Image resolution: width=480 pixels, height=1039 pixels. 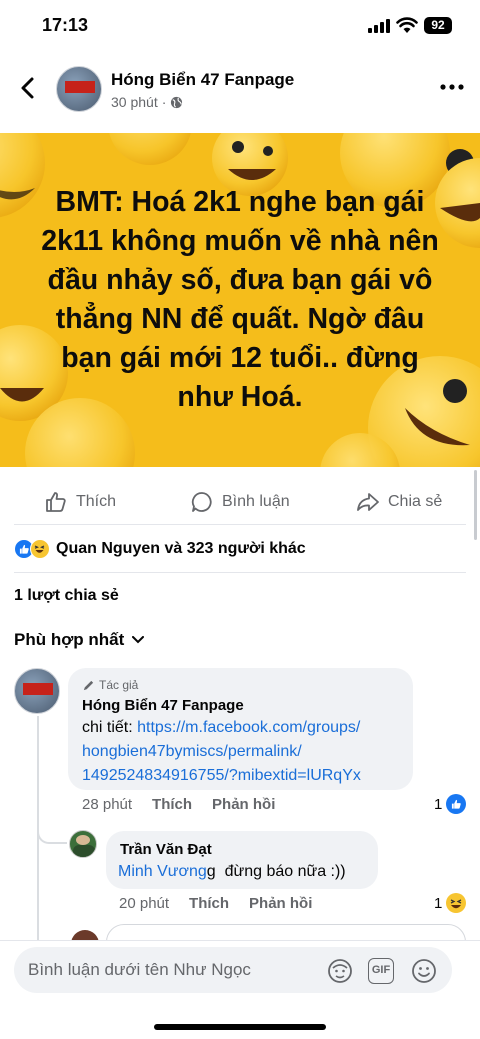 I want to click on reply-author-avatar, so click(x=83, y=844).